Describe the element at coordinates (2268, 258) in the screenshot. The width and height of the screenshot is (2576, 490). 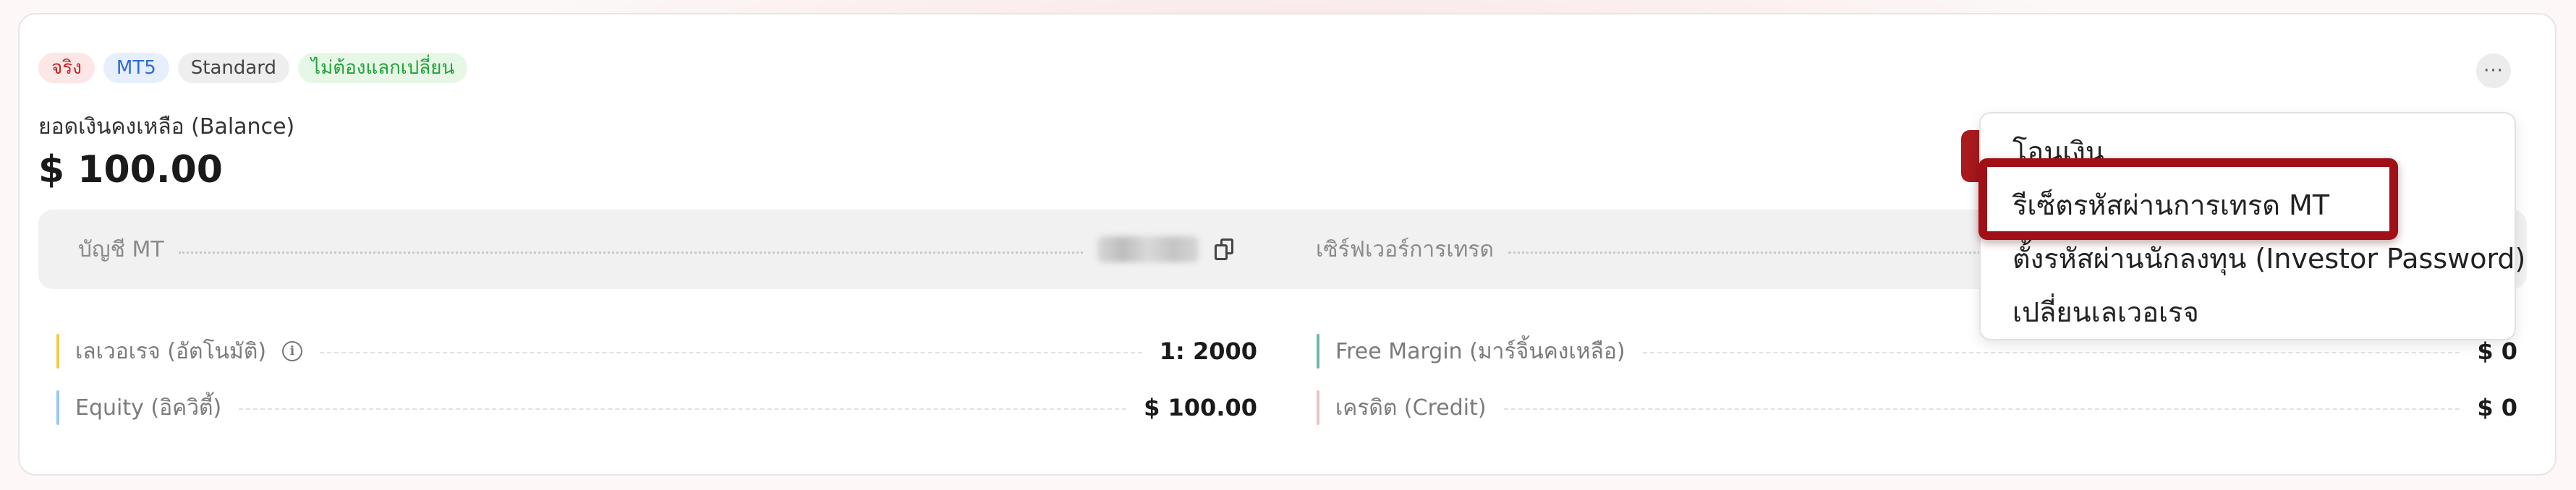
I see `menu-item-investor-password: ตั้งรหัสผ่านนักลงทุน (Investor Password)` at that location.